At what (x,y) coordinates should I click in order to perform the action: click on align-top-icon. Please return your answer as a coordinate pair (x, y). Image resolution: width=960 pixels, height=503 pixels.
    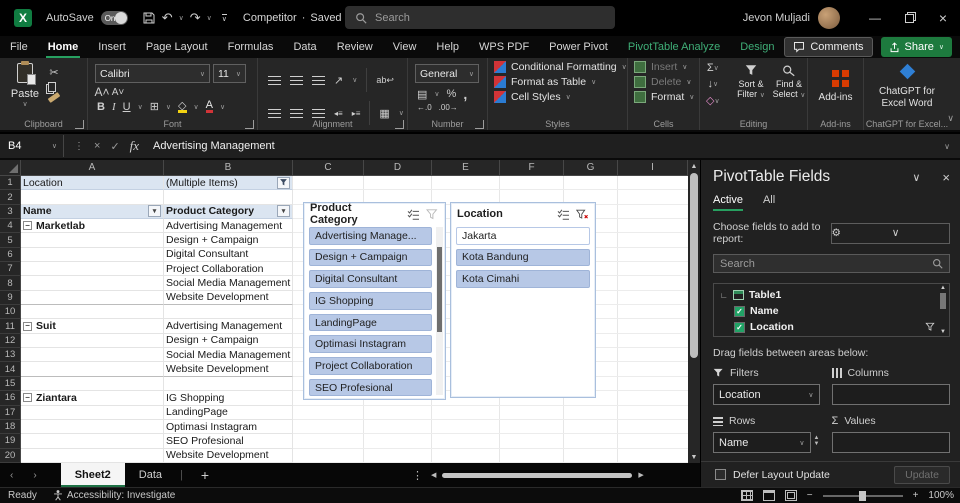
    Looking at the image, I should click on (274, 80).